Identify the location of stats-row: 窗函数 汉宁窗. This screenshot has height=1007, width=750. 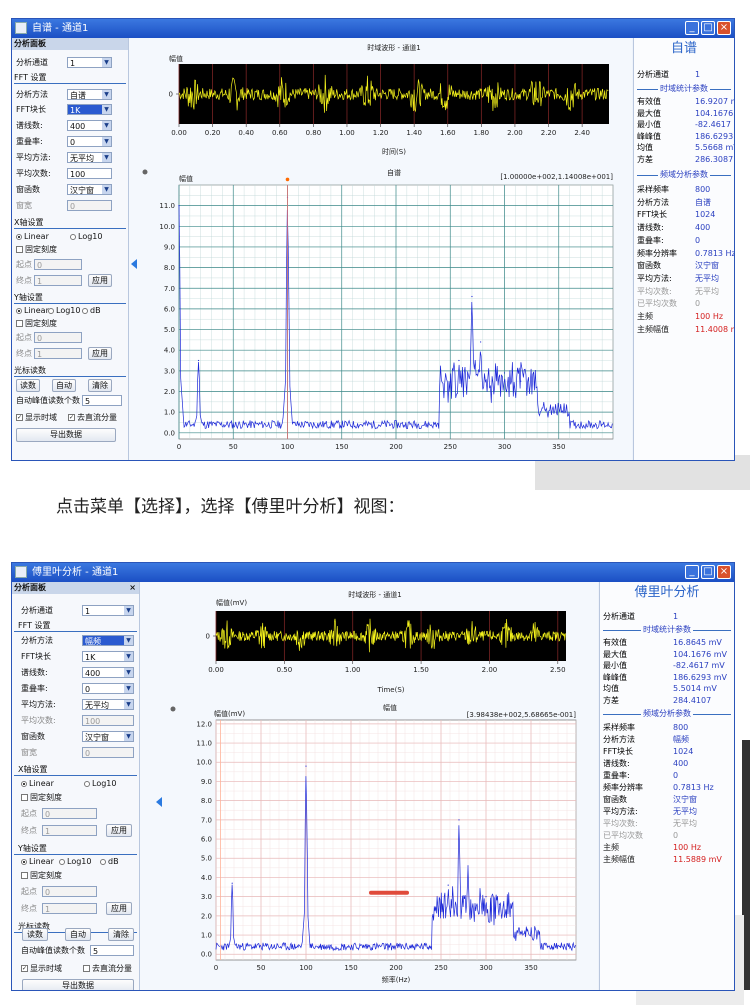
(684, 265).